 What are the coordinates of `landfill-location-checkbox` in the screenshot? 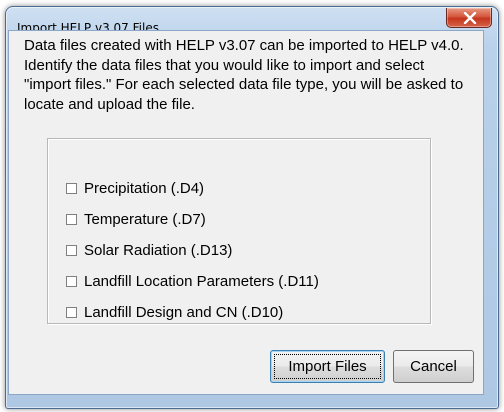 It's located at (71, 281).